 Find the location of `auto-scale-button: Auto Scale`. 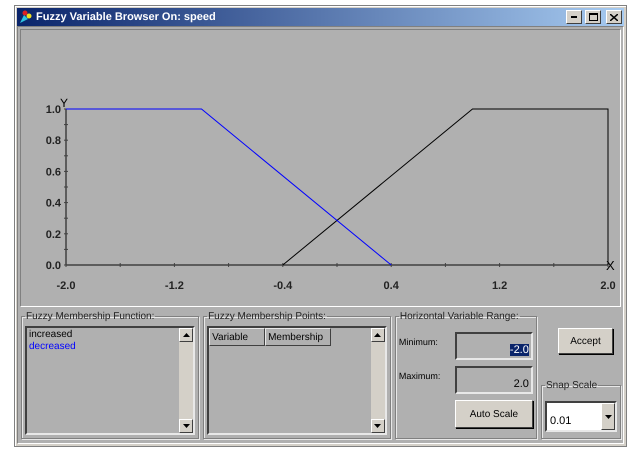

auto-scale-button: Auto Scale is located at coordinates (493, 414).